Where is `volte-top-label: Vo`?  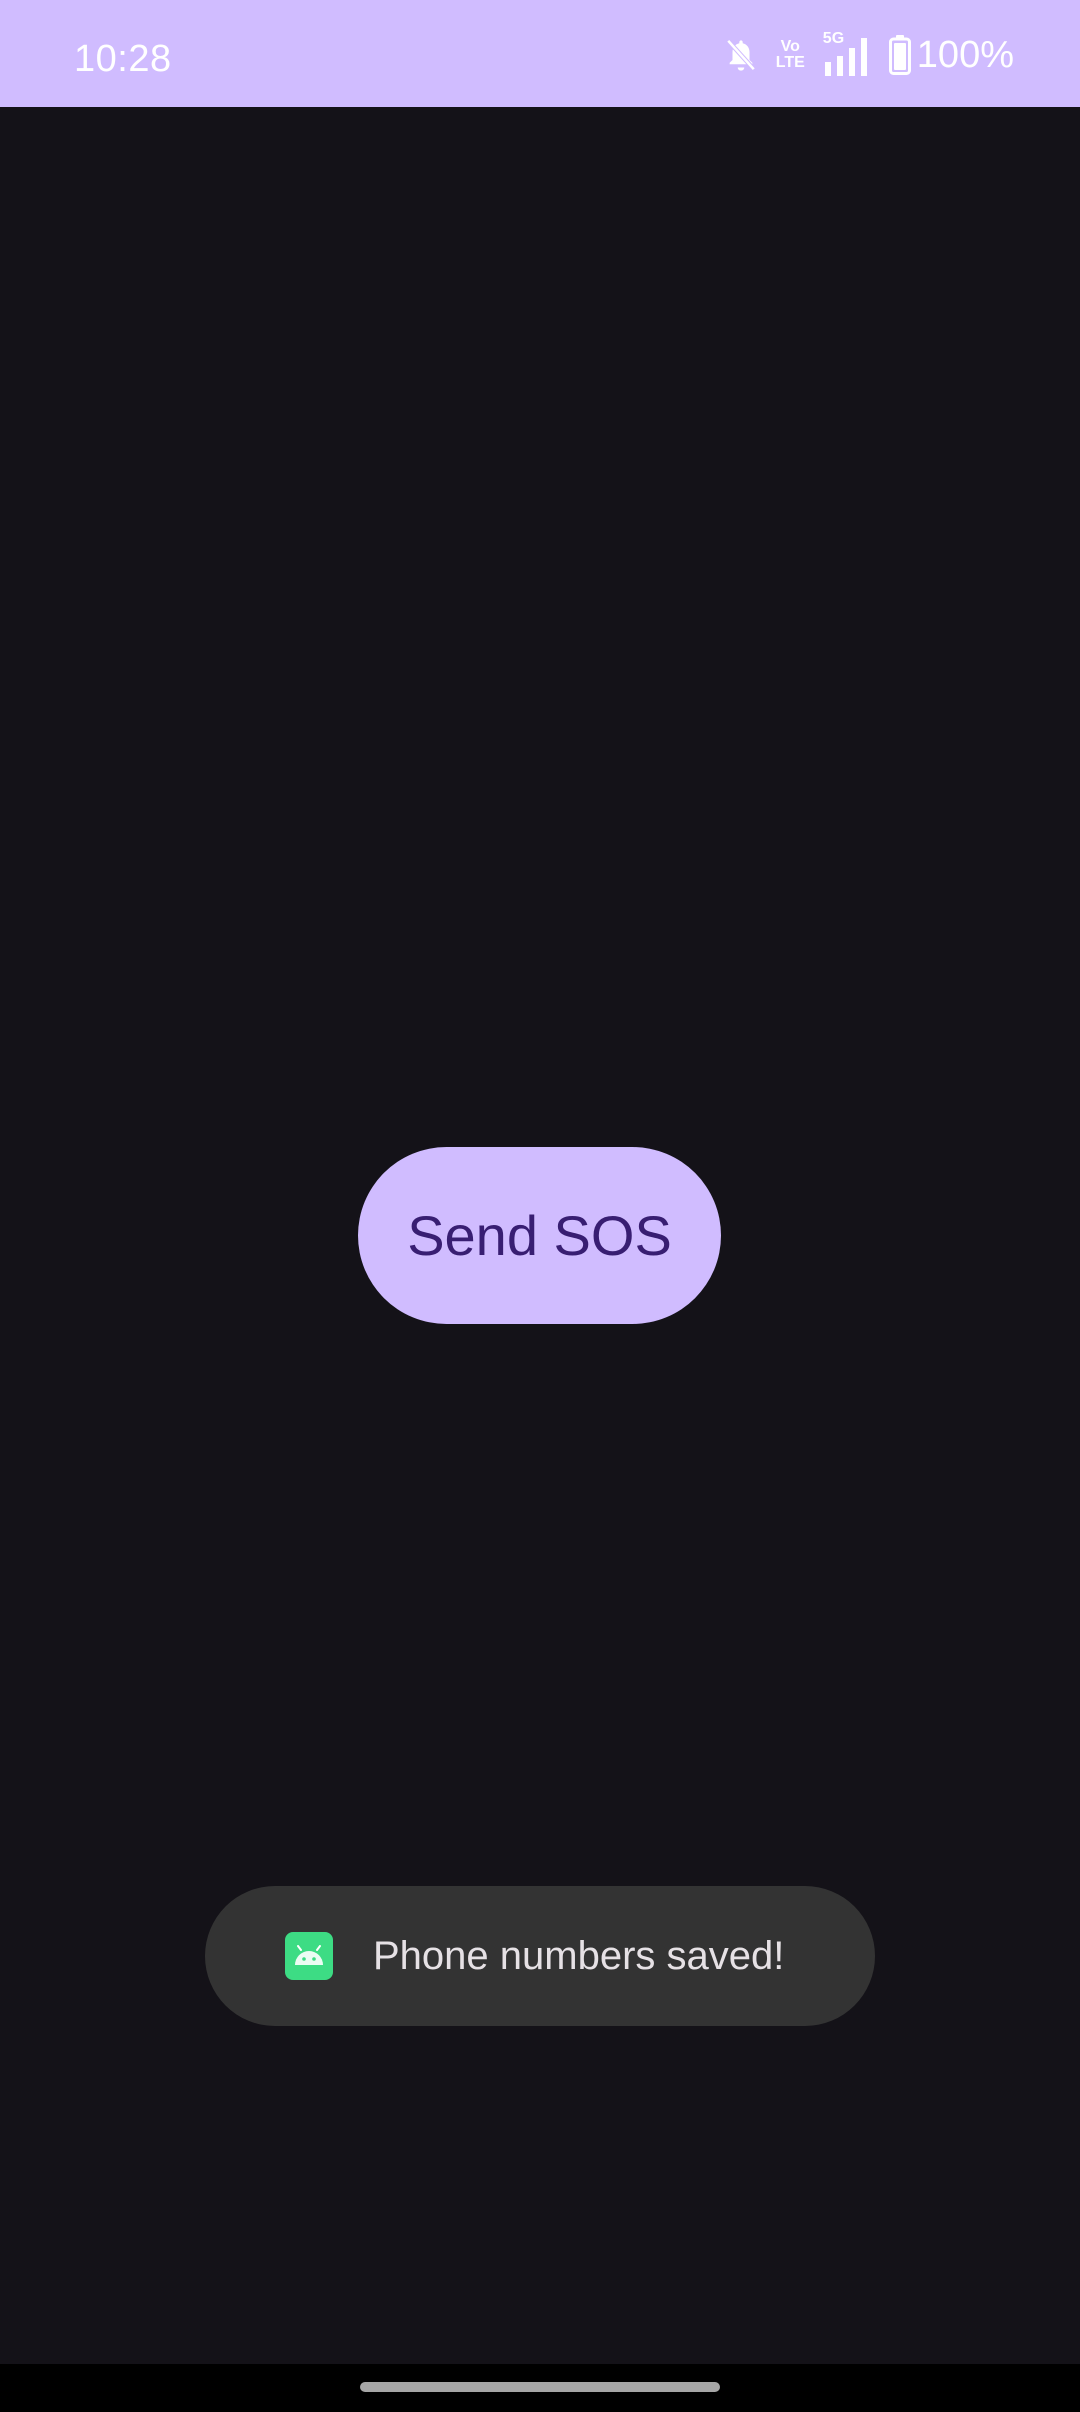
volte-top-label: Vo is located at coordinates (790, 46).